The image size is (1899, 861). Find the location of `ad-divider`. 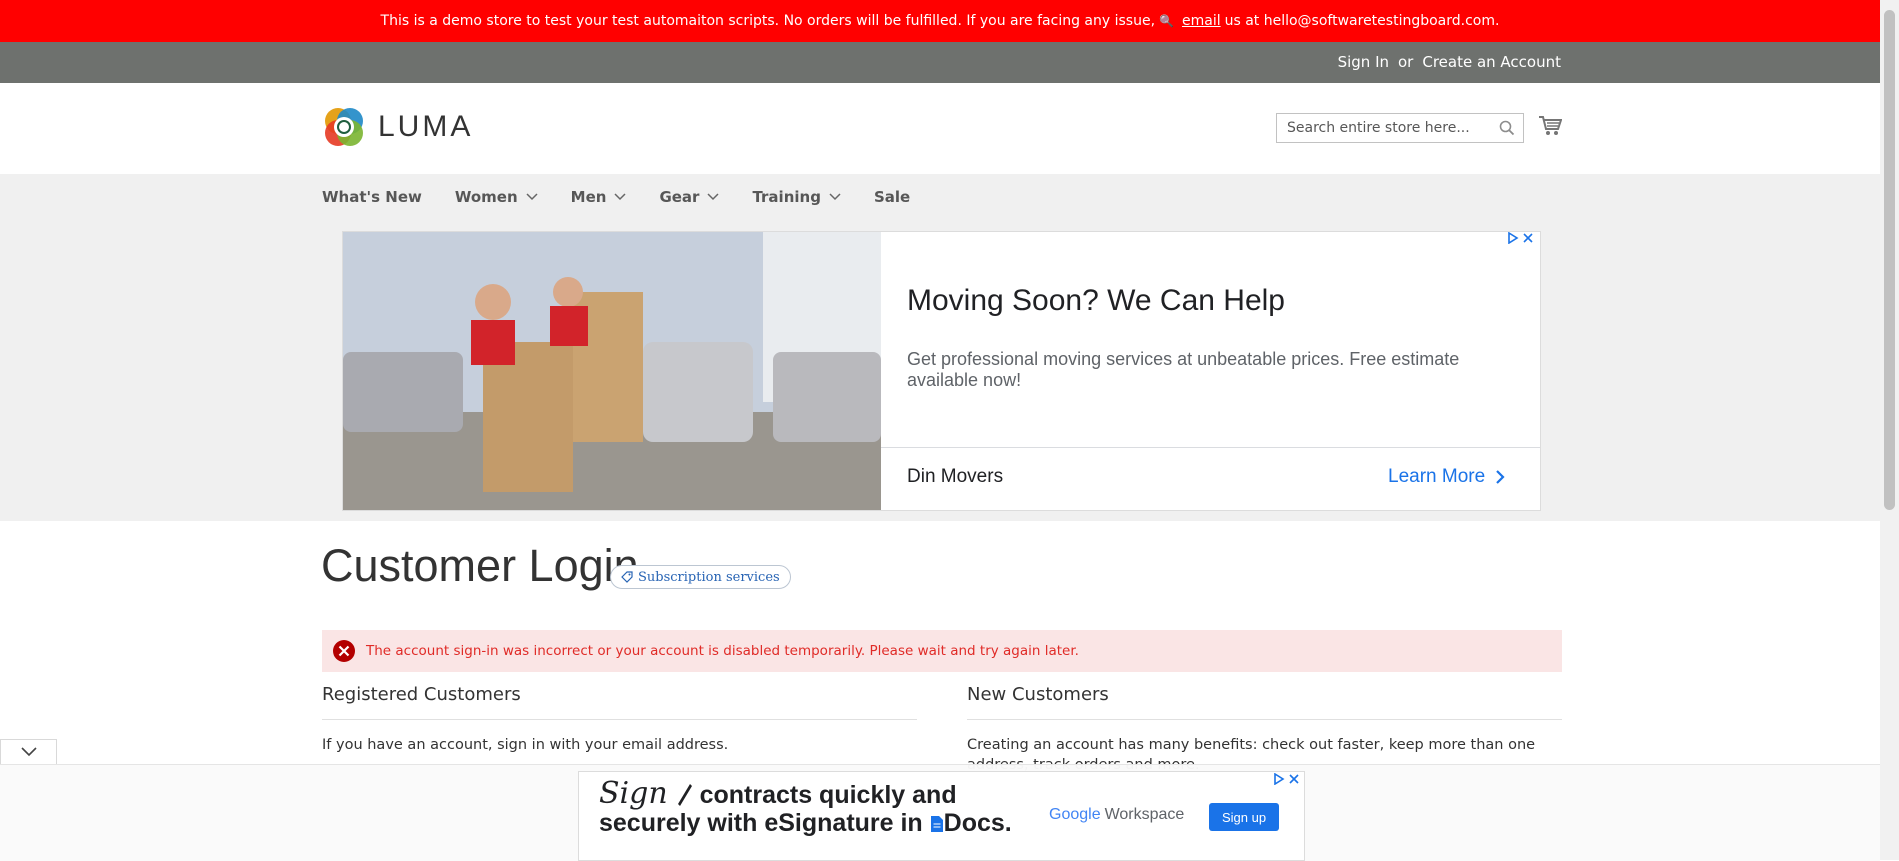

ad-divider is located at coordinates (1210, 447).